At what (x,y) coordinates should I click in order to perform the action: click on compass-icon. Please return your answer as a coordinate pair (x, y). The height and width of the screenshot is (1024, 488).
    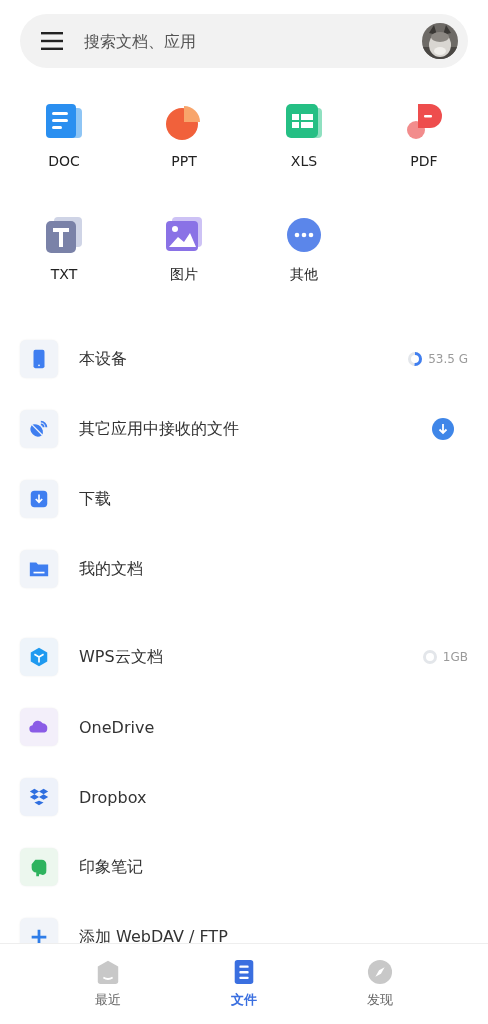
    Looking at the image, I should click on (380, 972).